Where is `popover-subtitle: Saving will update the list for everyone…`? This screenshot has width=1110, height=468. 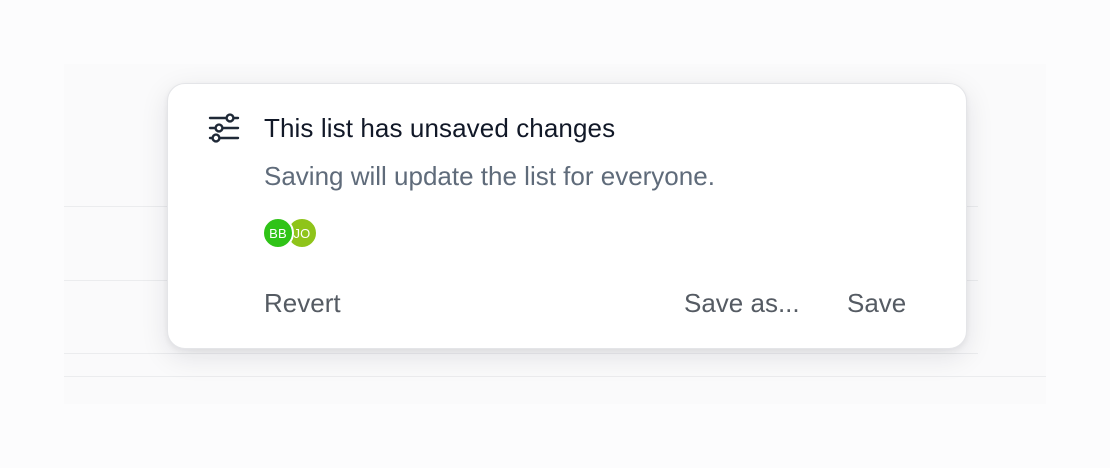
popover-subtitle: Saving will update the list for everyone… is located at coordinates (489, 176).